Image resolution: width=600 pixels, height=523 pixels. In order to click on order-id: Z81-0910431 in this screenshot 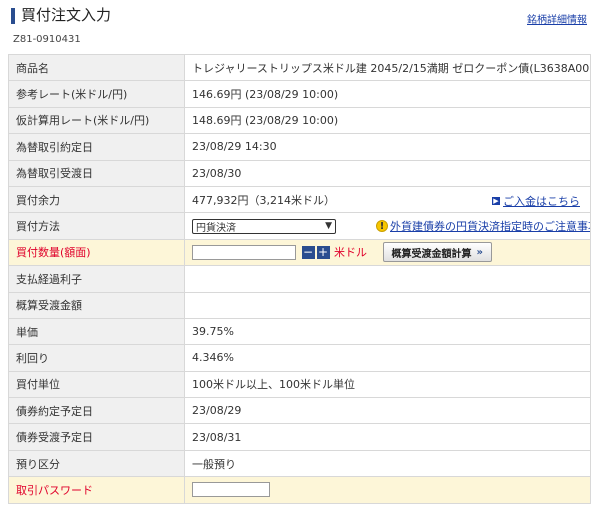, I will do `click(47, 39)`.